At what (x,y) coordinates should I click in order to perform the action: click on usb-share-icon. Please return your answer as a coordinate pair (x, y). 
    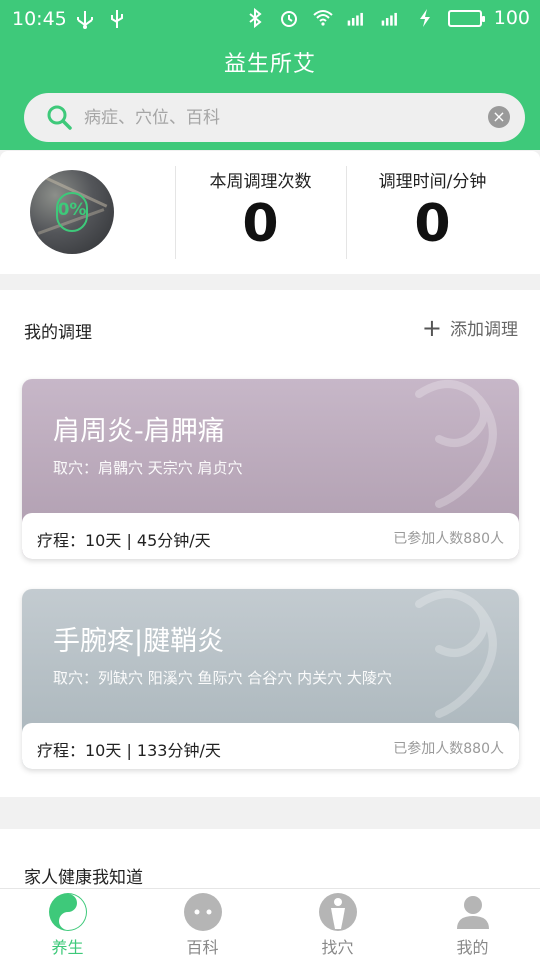
    Looking at the image, I should click on (85, 20).